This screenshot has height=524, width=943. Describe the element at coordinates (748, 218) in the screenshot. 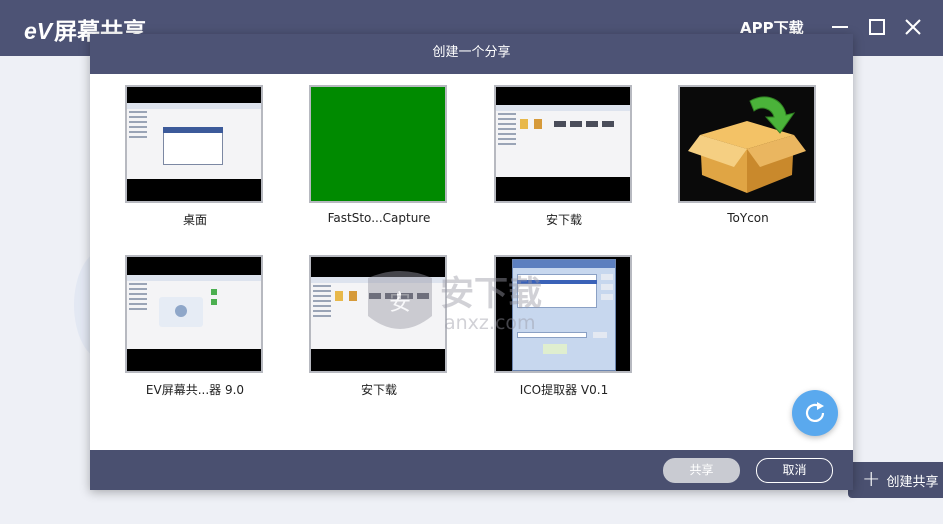

I see `tile-label: ToYcon` at that location.